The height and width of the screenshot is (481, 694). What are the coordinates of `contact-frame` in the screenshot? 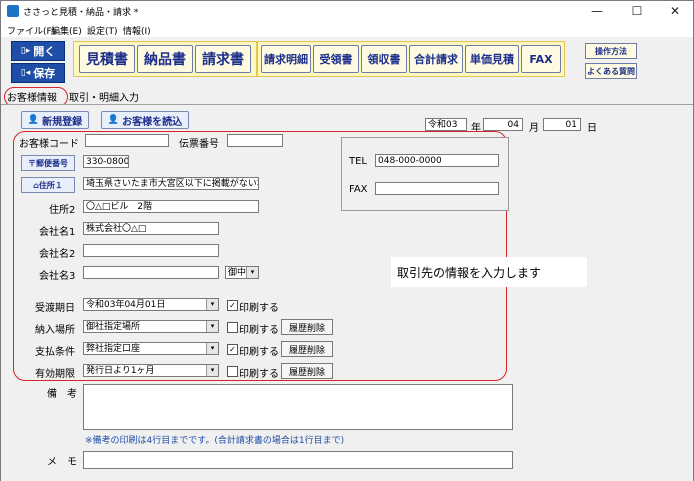 It's located at (425, 174).